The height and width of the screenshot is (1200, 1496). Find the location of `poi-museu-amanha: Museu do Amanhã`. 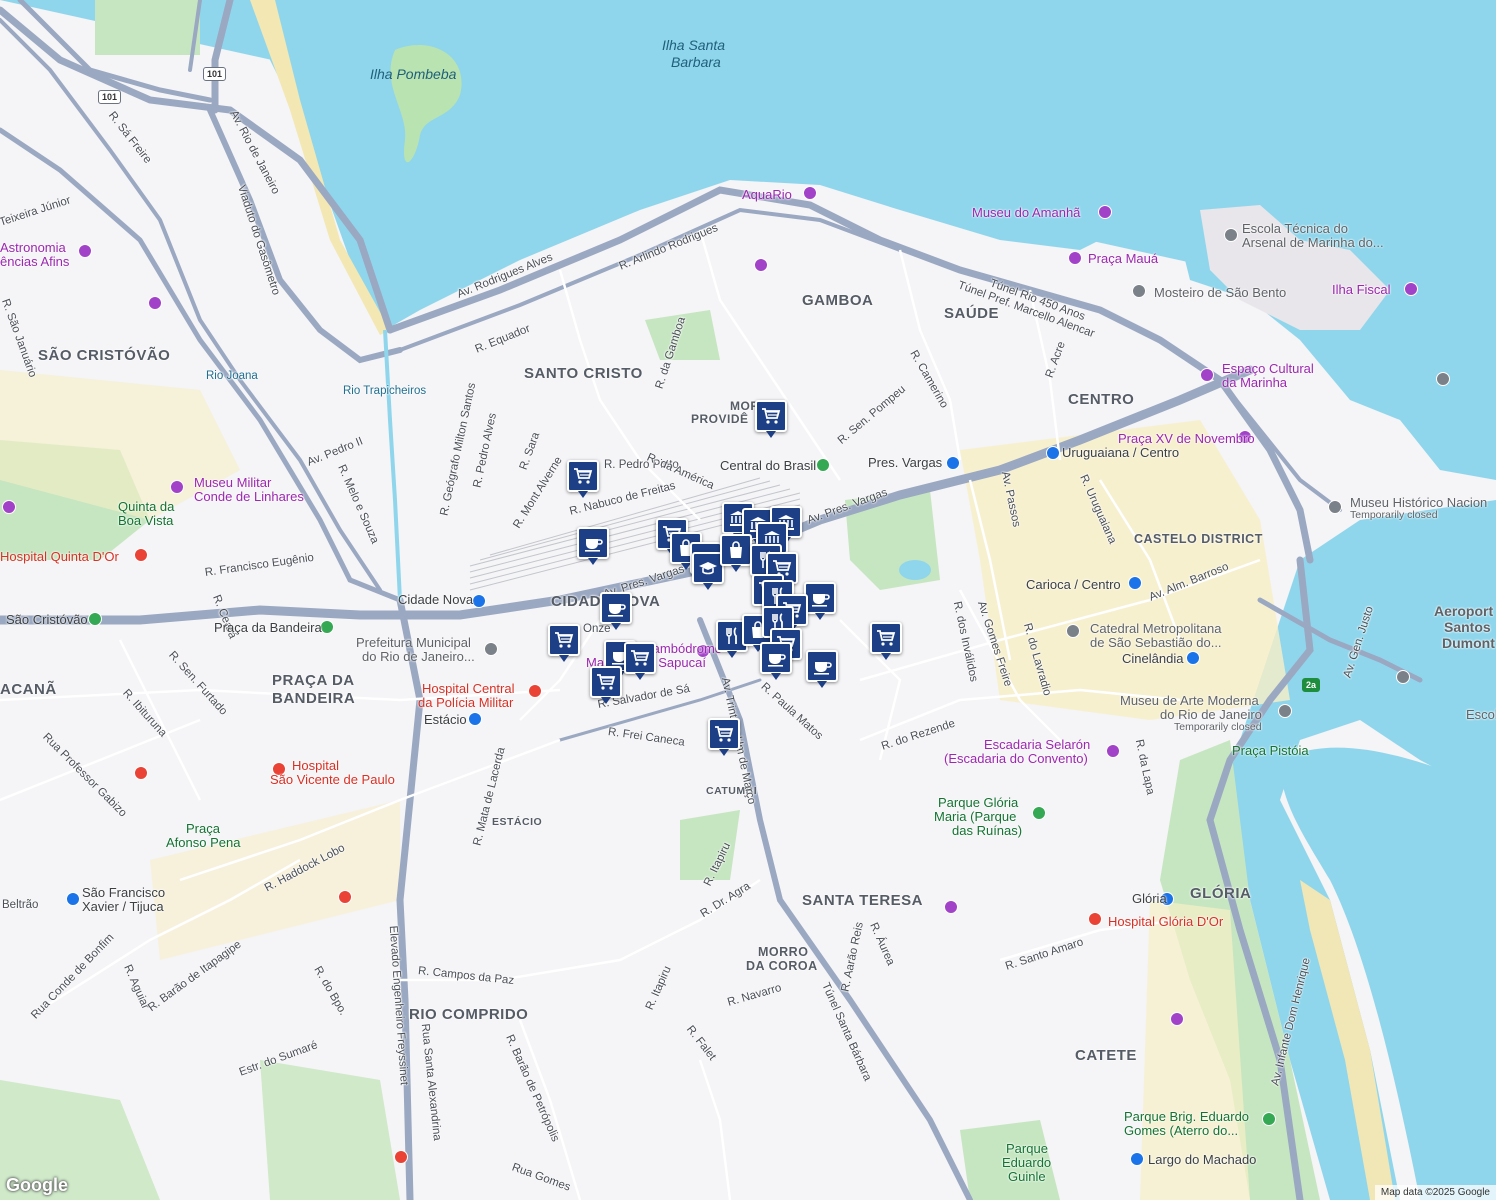

poi-museu-amanha: Museu do Amanhã is located at coordinates (1026, 212).